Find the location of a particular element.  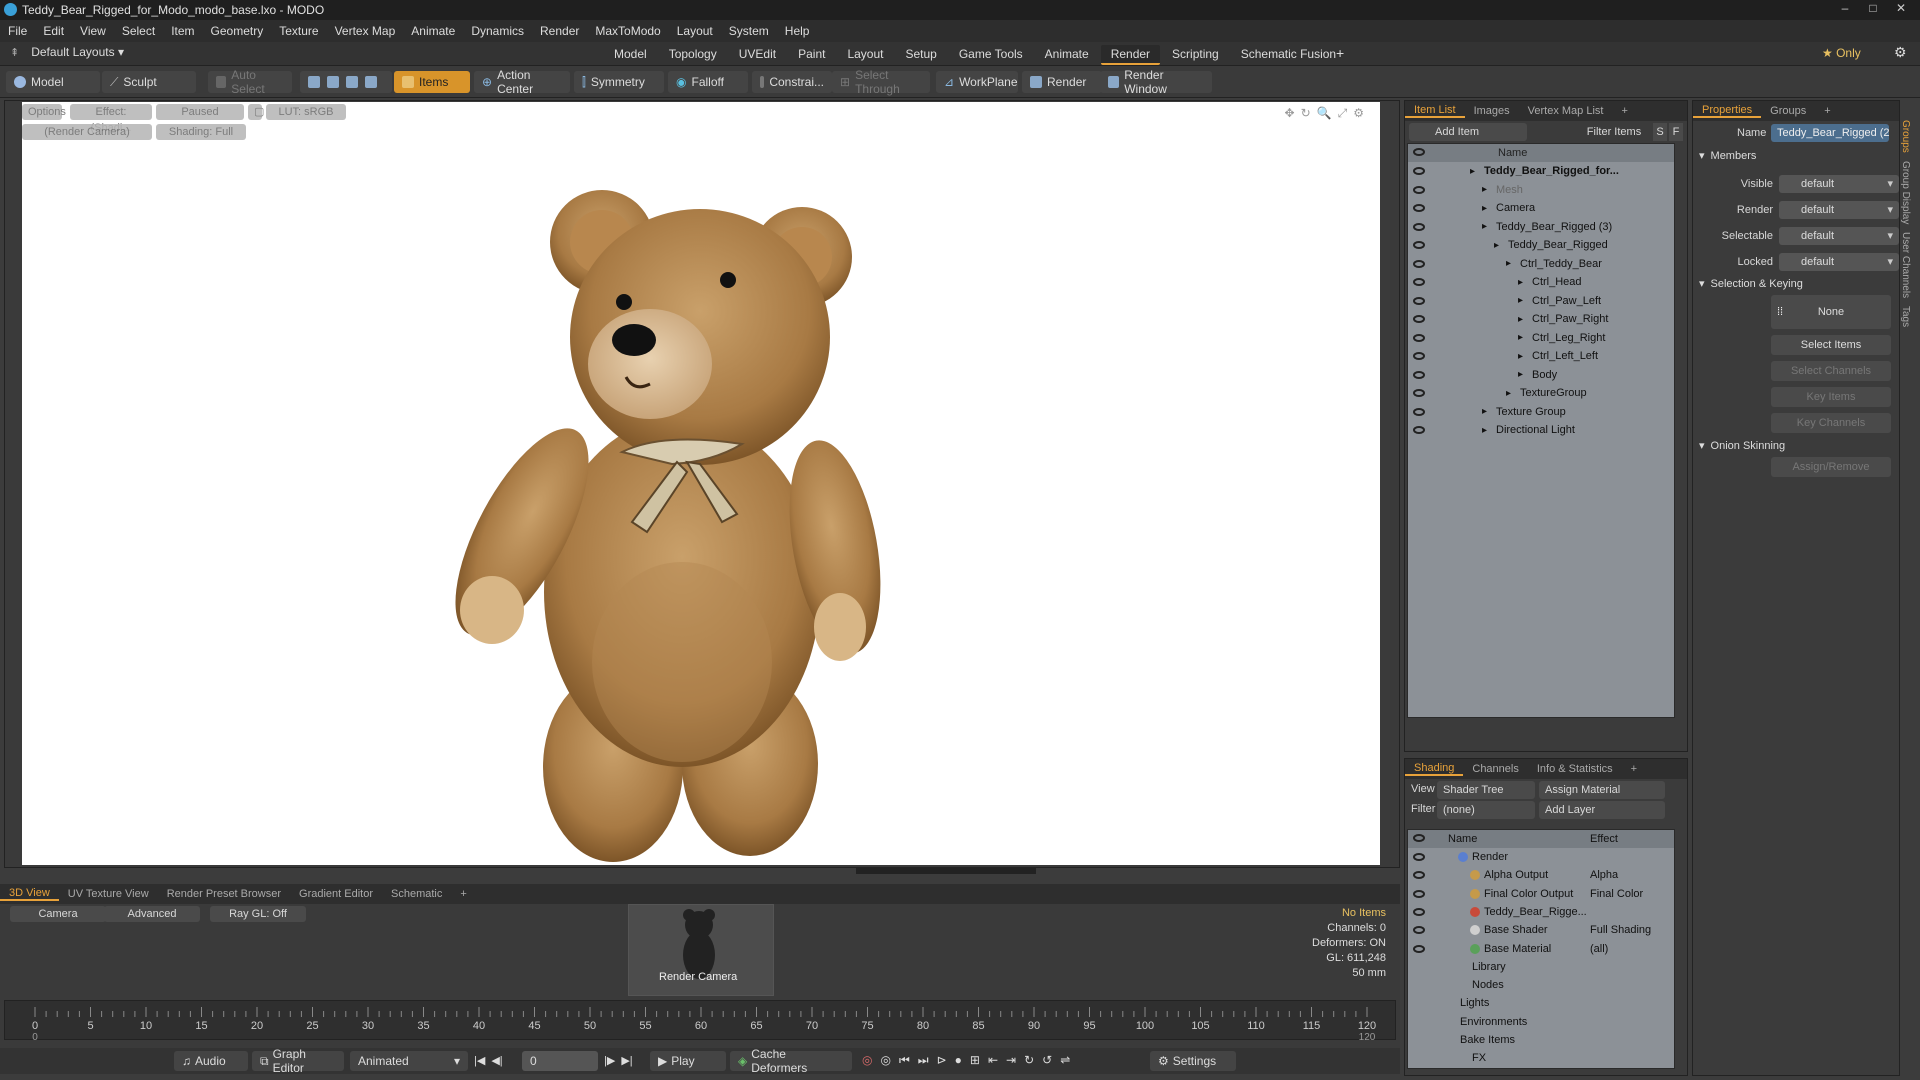

paused-button: Paused is located at coordinates (200, 112).